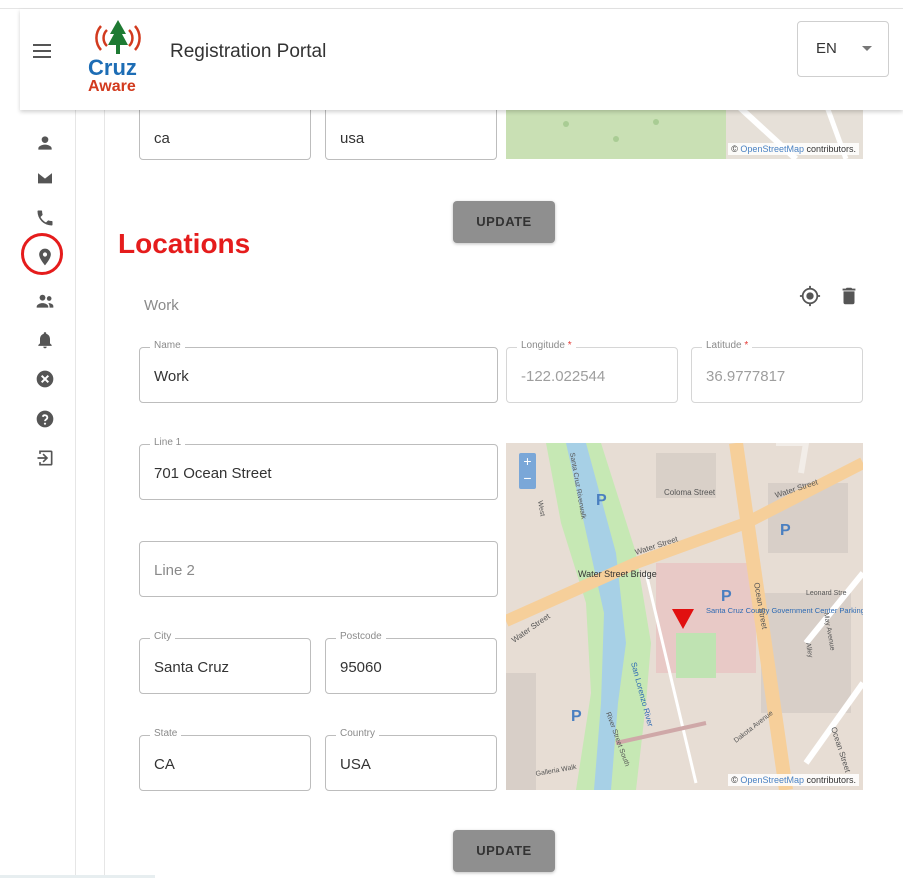 The height and width of the screenshot is (878, 903). I want to click on prev-country-field: usa, so click(411, 132).